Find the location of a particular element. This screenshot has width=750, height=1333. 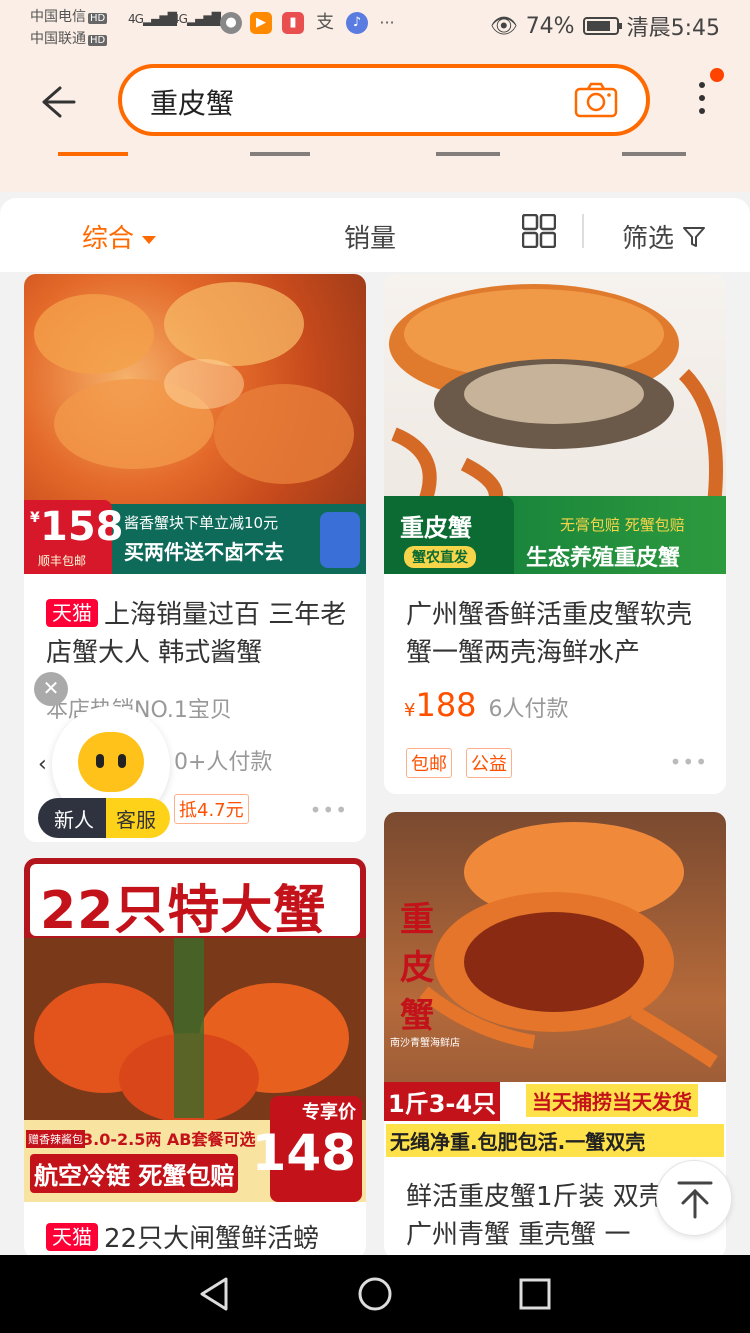

sort-bar: 综合 销量 筛选 is located at coordinates (375, 235).